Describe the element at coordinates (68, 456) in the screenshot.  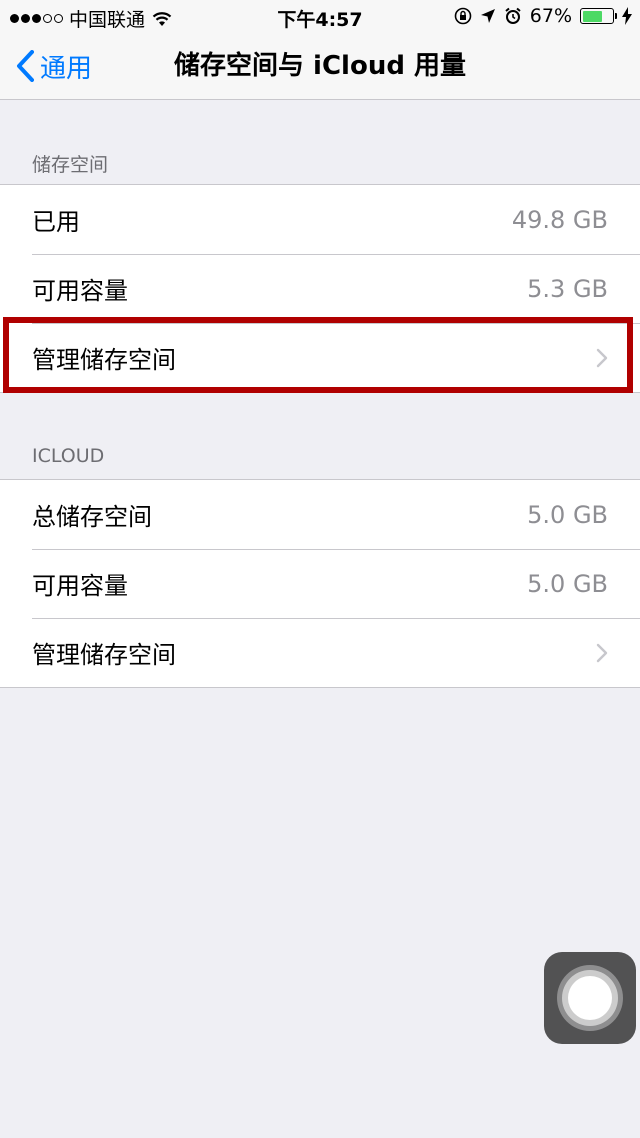
I see `section-header-icloud: ICLOUD` at that location.